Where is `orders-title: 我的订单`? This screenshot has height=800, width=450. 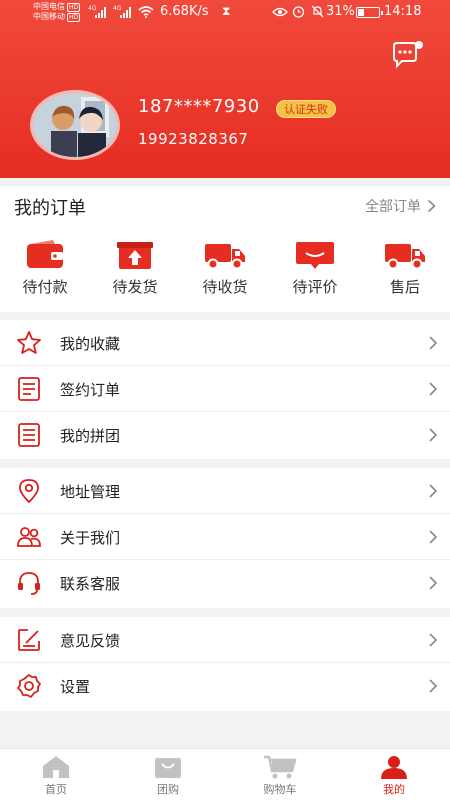
orders-title: 我的订单 is located at coordinates (50, 208).